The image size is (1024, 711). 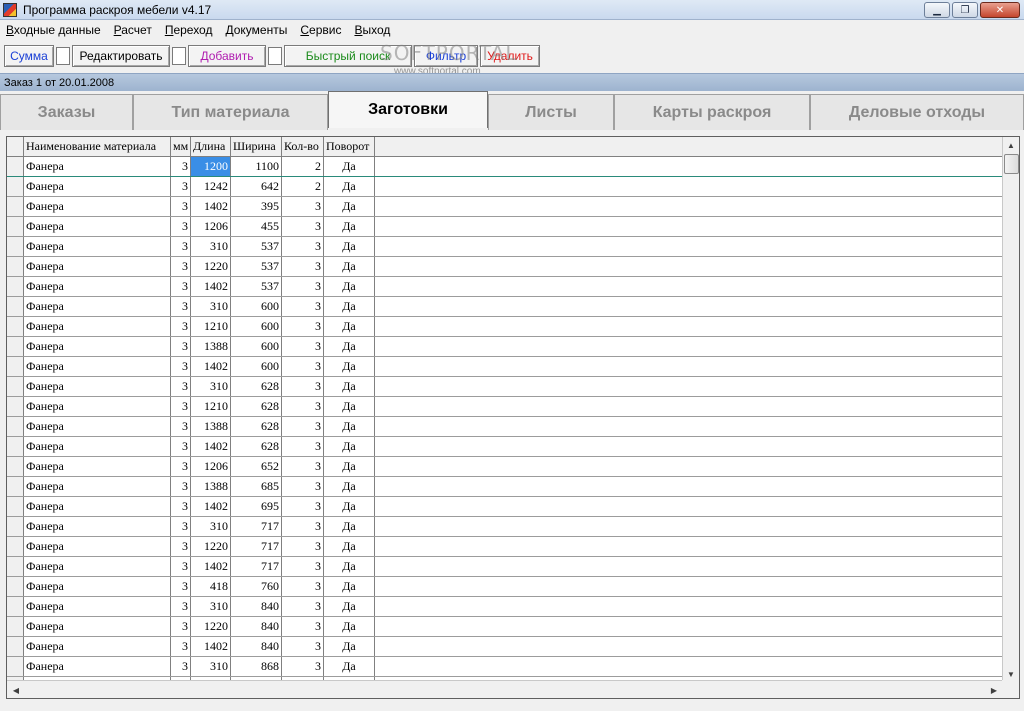 What do you see at coordinates (505, 587) in the screenshot?
I see `table-row: Фанера 3 418 760 3 Да` at bounding box center [505, 587].